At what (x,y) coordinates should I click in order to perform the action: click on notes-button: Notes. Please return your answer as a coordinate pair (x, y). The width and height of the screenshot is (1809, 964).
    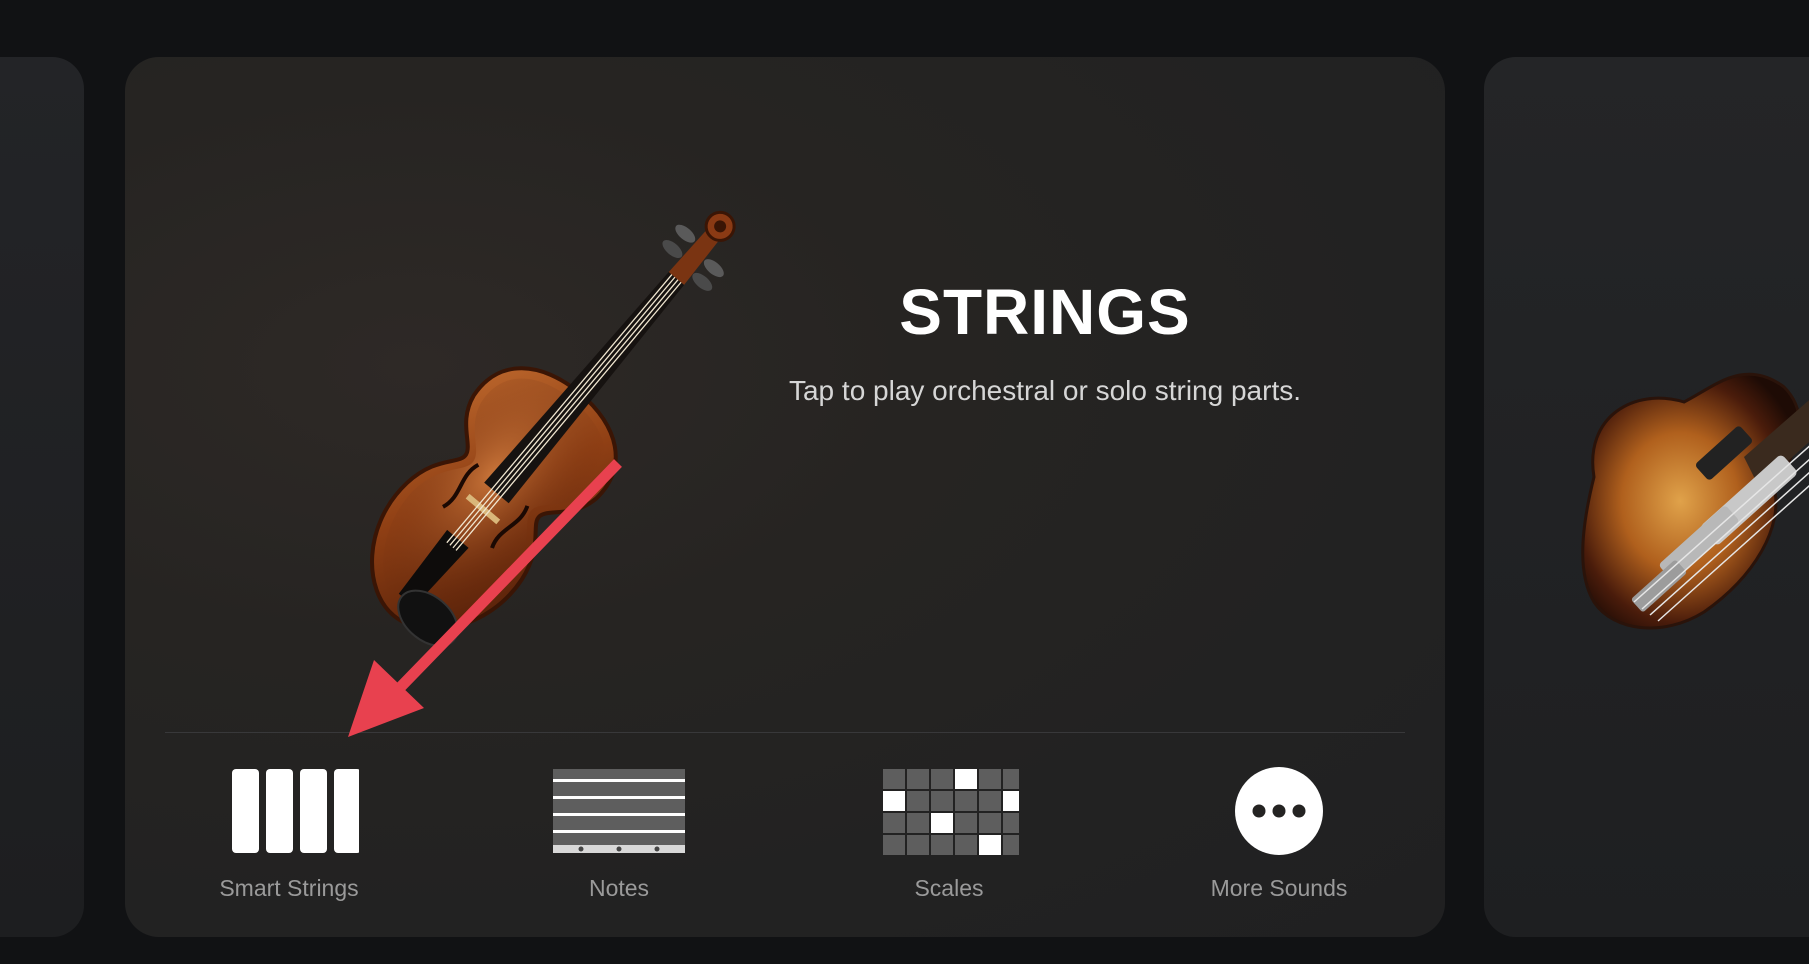
    Looking at the image, I should click on (619, 842).